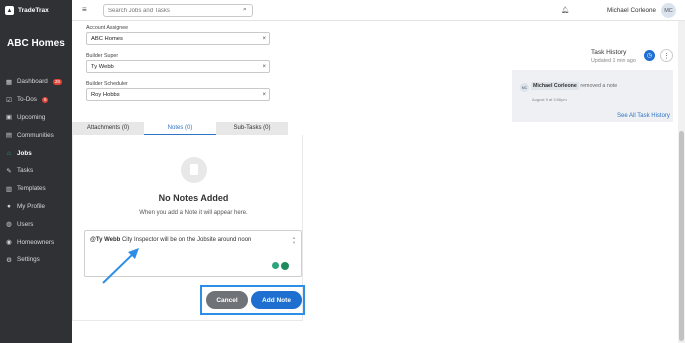 The image size is (685, 343). What do you see at coordinates (613, 61) in the screenshot?
I see `task-history-updated: Updated 1 min ago` at bounding box center [613, 61].